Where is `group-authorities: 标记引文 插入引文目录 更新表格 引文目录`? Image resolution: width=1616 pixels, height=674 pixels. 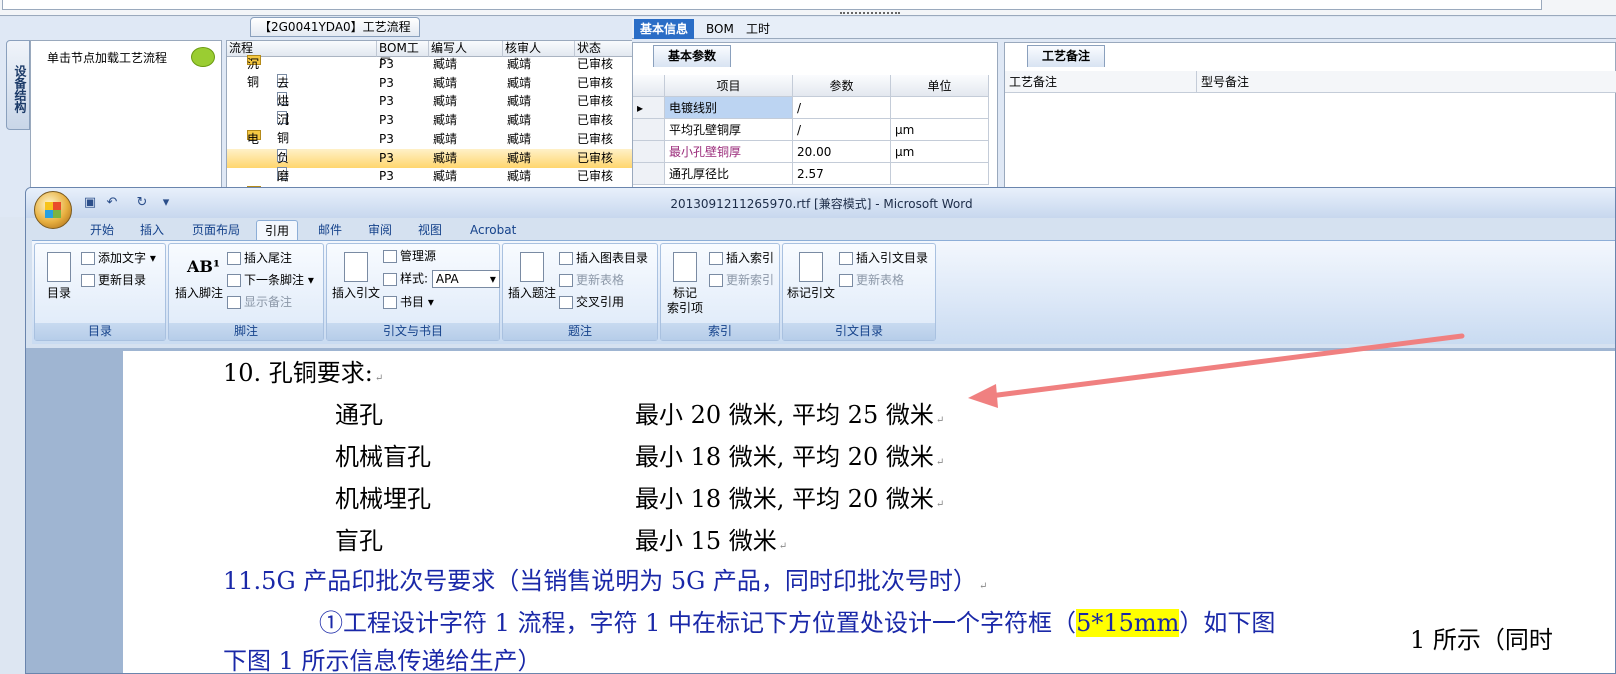 group-authorities: 标记引文 插入引文目录 更新表格 引文目录 is located at coordinates (859, 292).